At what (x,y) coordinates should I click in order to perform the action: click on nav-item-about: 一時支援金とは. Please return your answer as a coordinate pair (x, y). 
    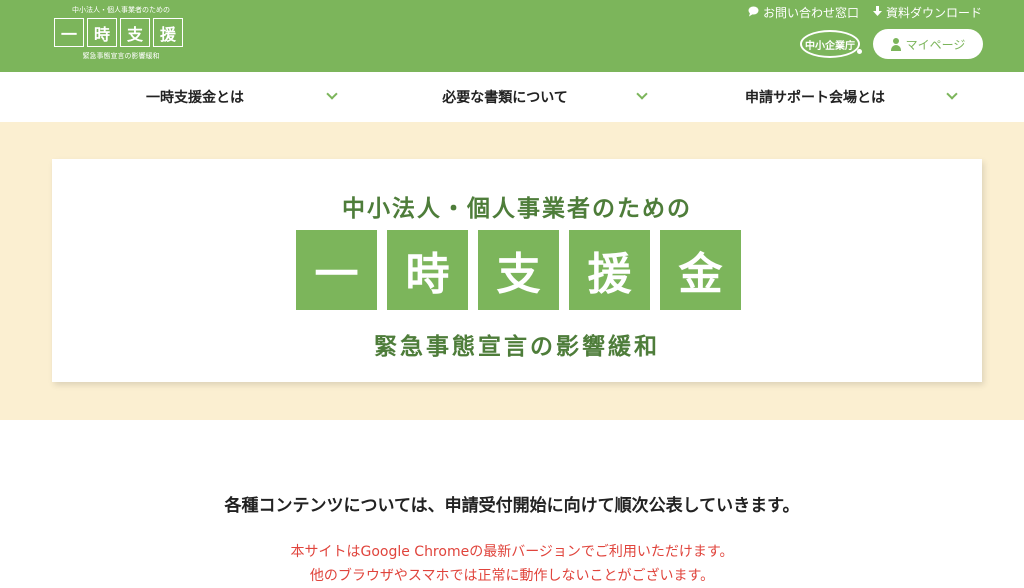
    Looking at the image, I should click on (195, 97).